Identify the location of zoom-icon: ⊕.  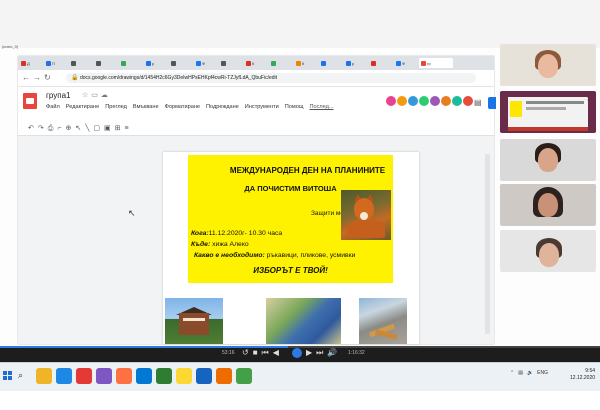
(70, 128).